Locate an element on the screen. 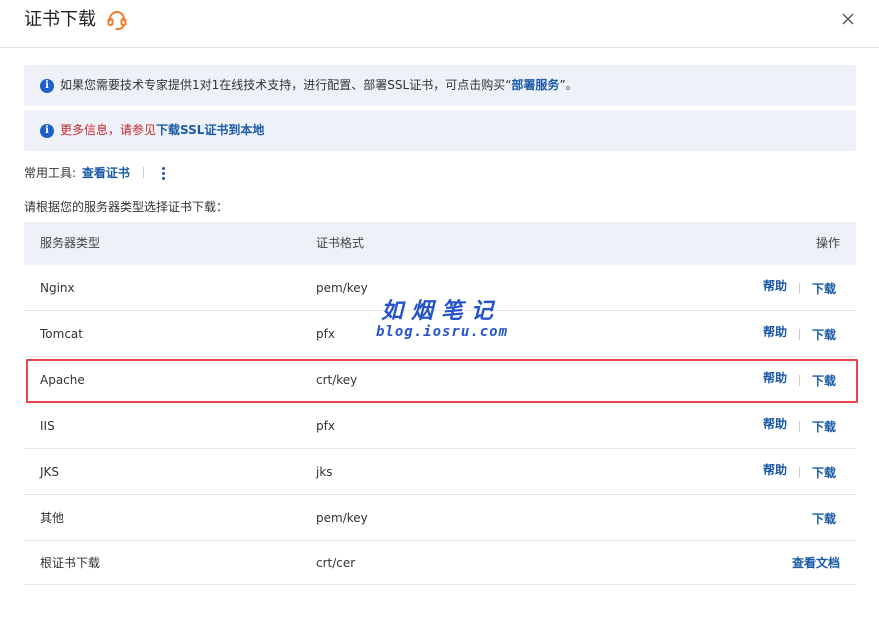 This screenshot has height=640, width=879. watermark: 如烟笔记 blog.iosru.com is located at coordinates (442, 319).